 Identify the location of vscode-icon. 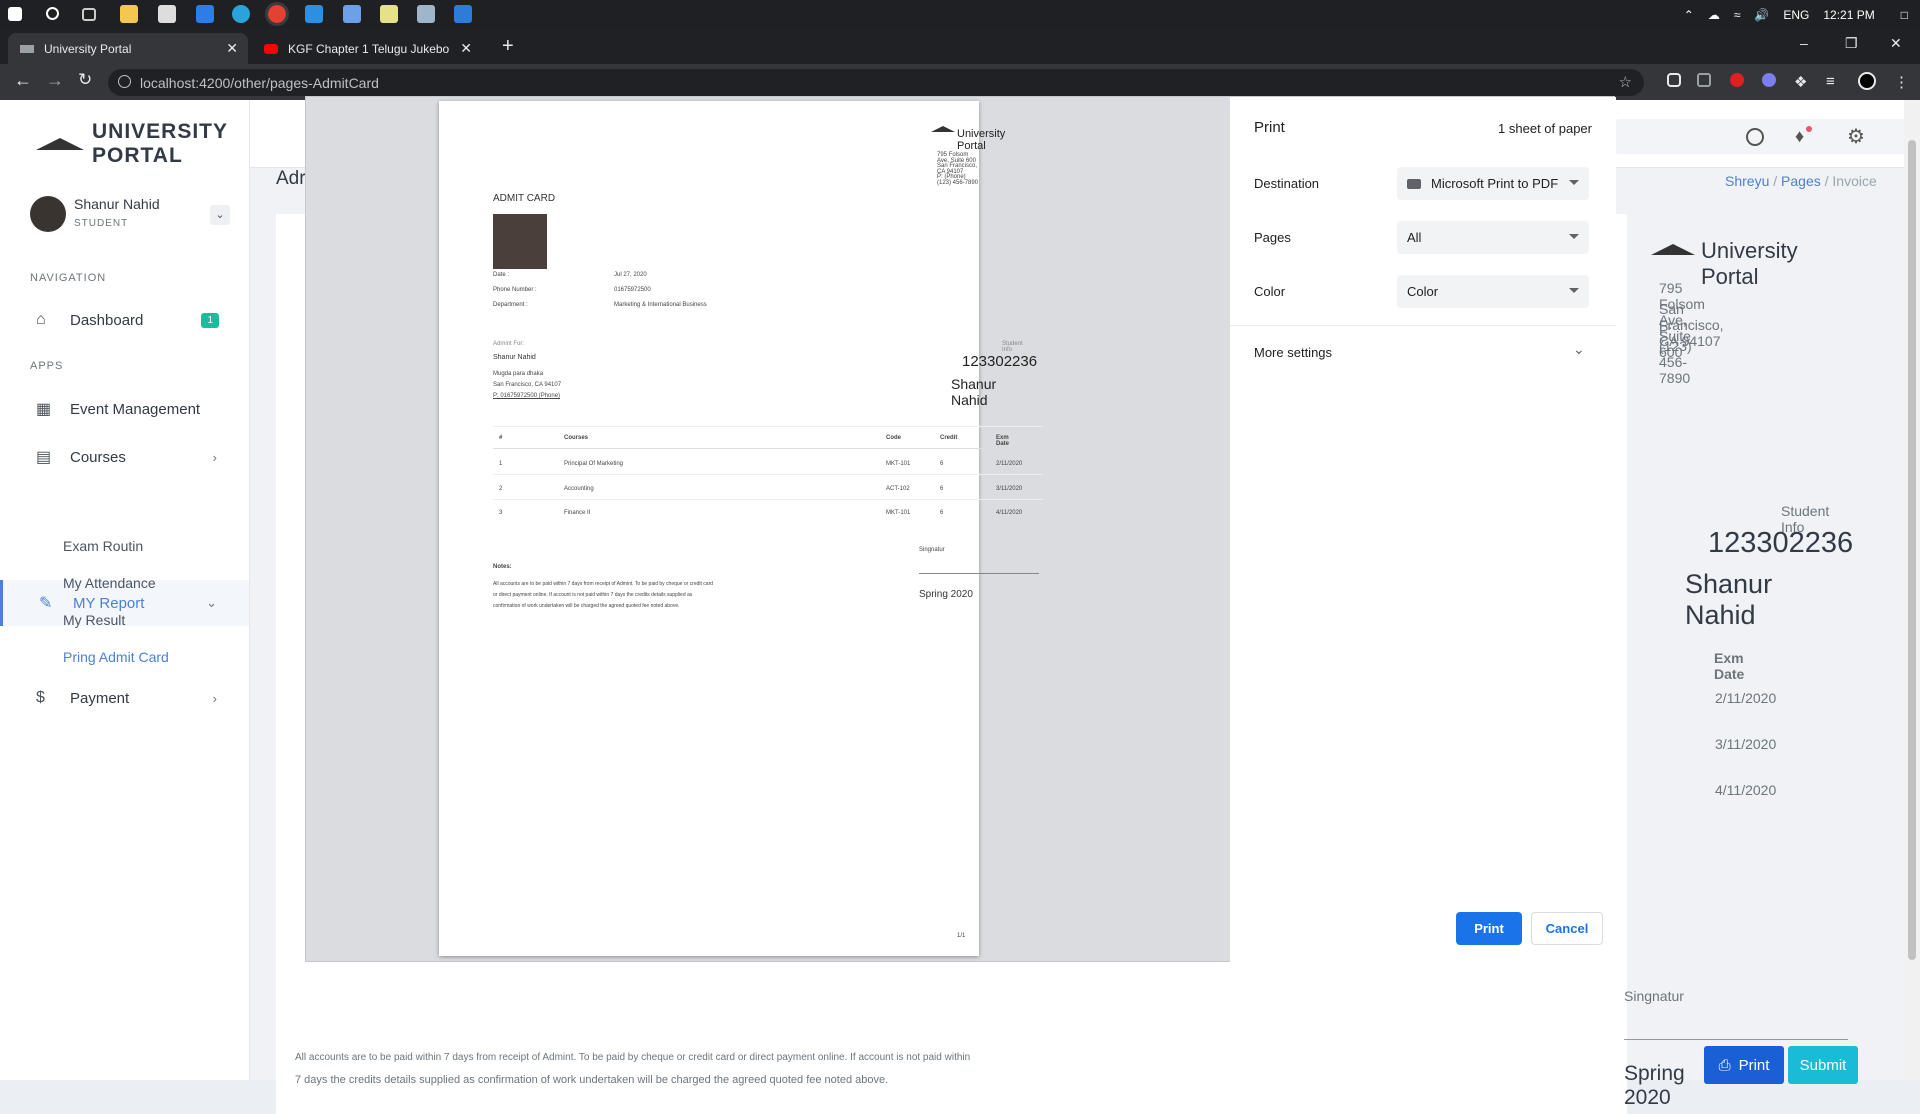
(314, 14).